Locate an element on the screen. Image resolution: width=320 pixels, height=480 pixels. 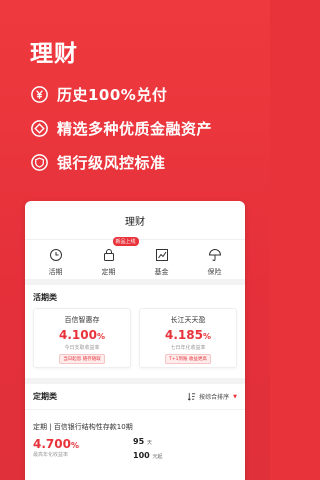
sort-icon is located at coordinates (191, 396).